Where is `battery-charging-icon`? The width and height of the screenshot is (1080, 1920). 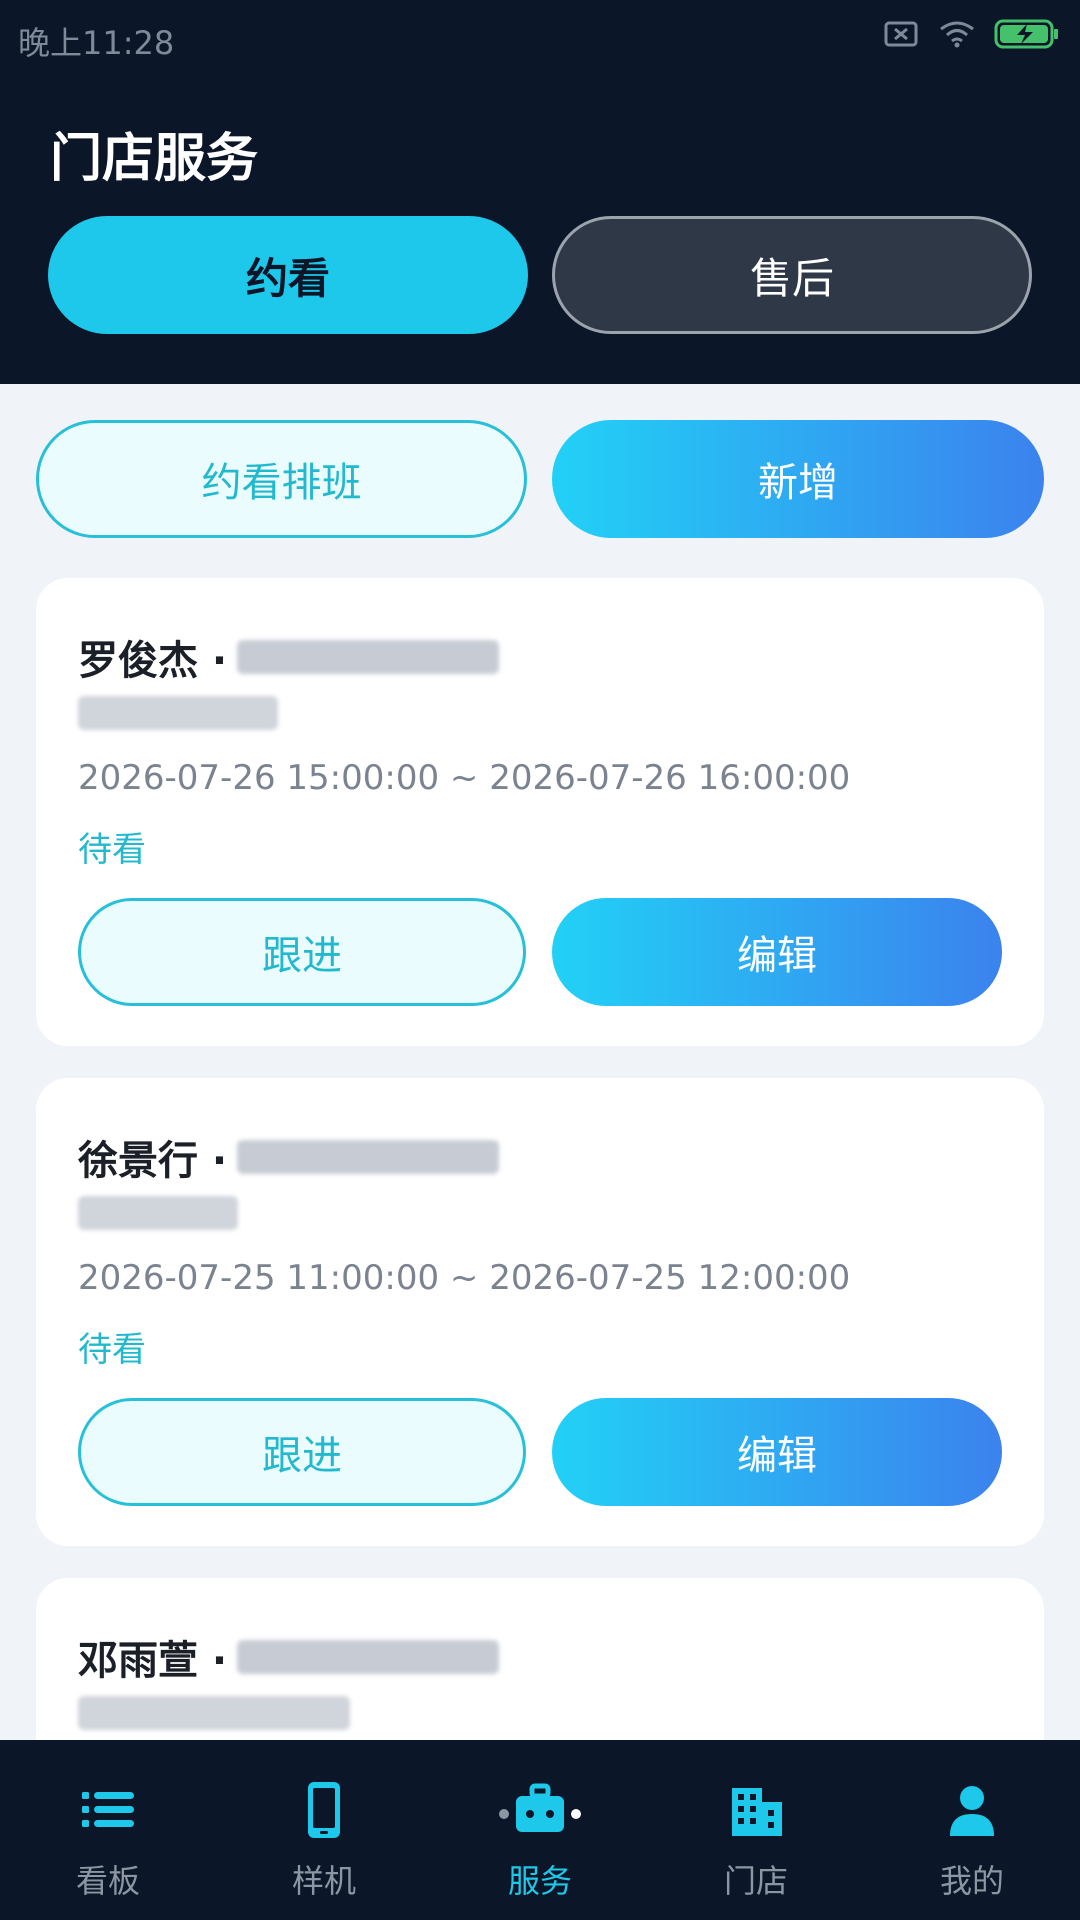 battery-charging-icon is located at coordinates (1026, 34).